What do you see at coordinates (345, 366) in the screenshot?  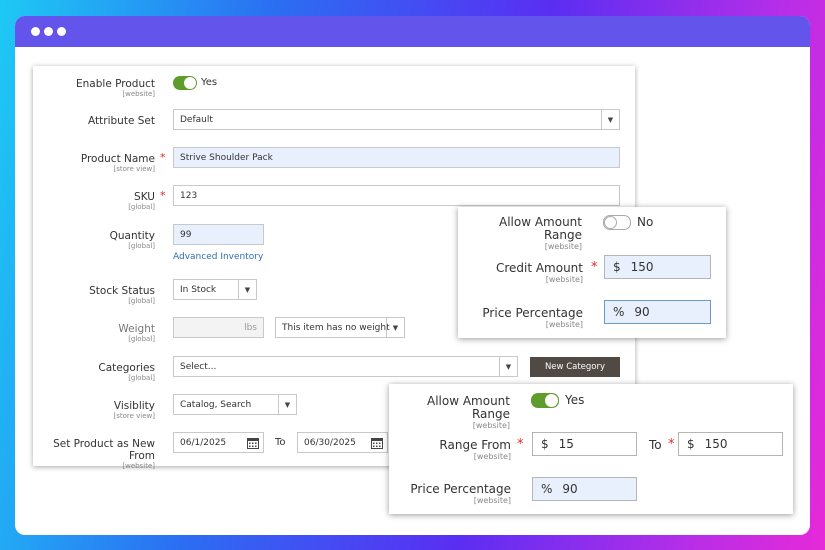 I see `categories-select: Select... ▼` at bounding box center [345, 366].